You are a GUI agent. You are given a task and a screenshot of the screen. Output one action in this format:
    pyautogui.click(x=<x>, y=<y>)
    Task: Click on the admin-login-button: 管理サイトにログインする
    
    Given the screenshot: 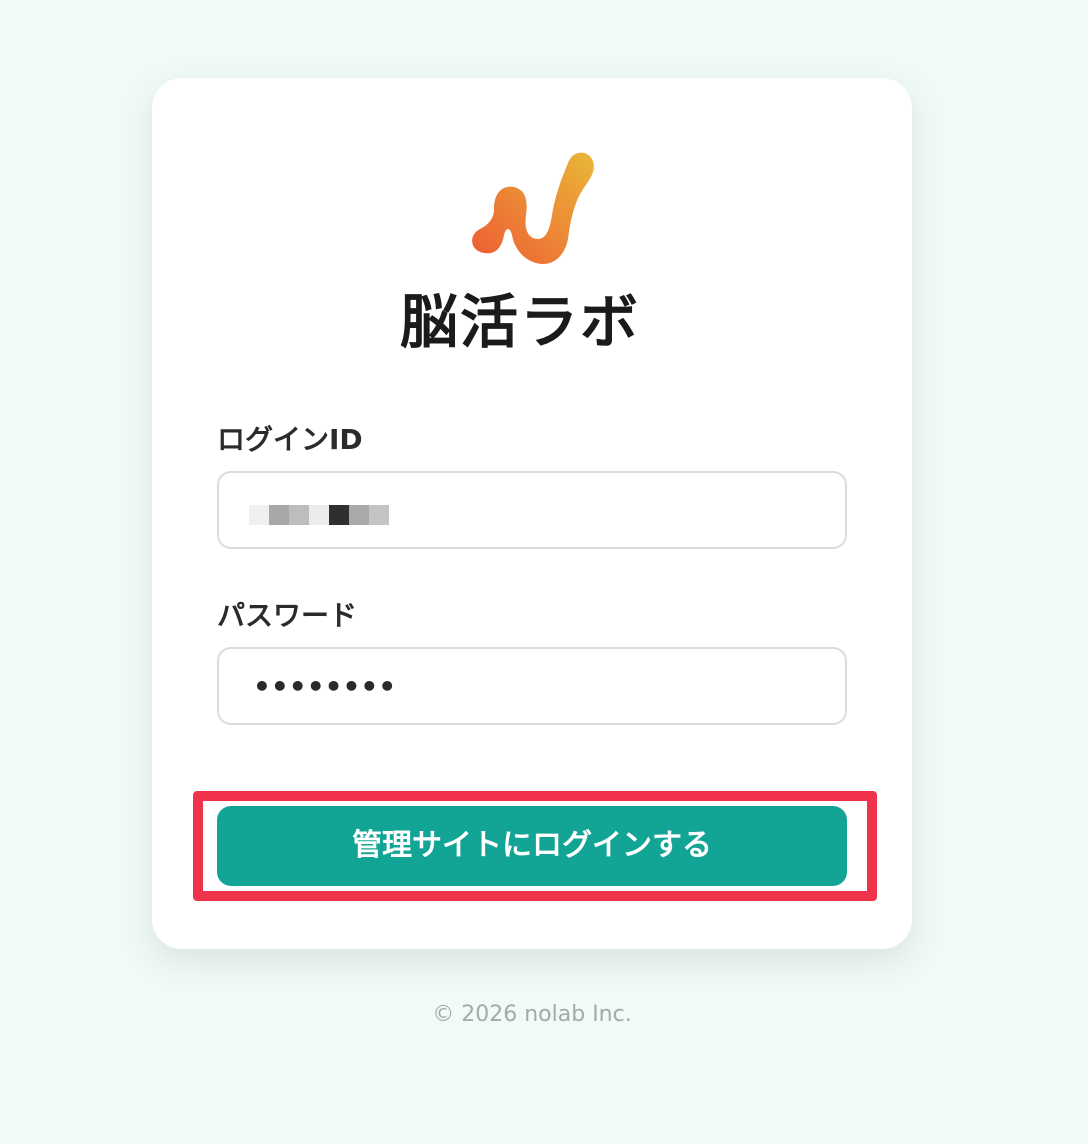 What is the action you would take?
    pyautogui.click(x=532, y=846)
    